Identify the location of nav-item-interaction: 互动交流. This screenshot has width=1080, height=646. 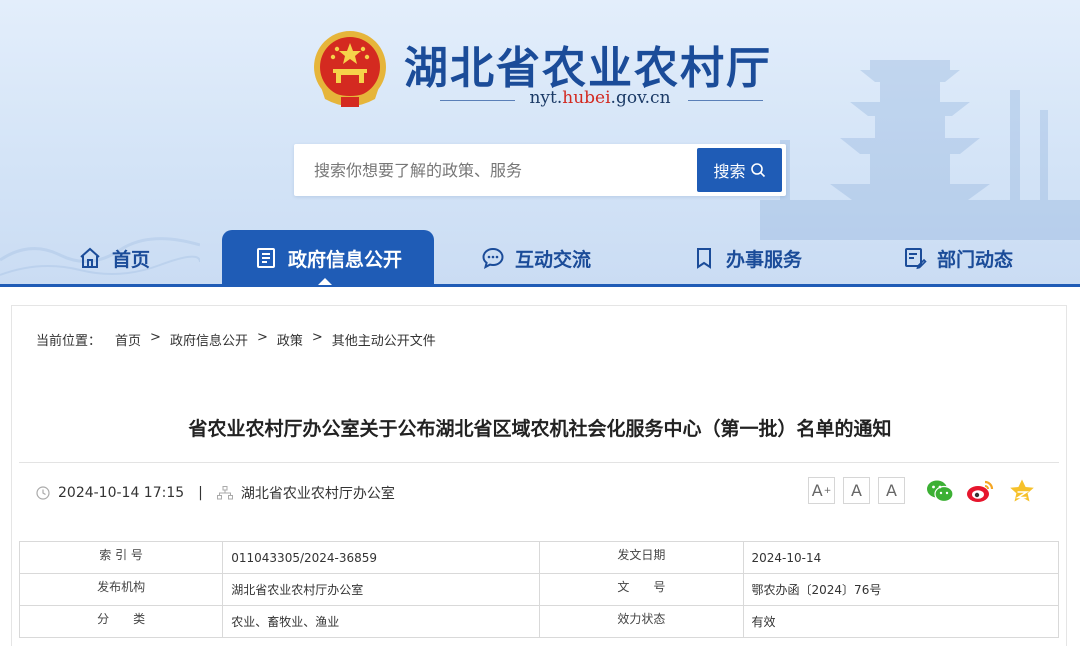
(536, 258).